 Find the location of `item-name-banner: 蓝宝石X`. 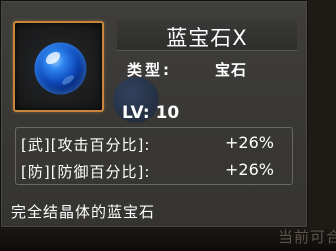

item-name-banner: 蓝宝石X is located at coordinates (207, 35).